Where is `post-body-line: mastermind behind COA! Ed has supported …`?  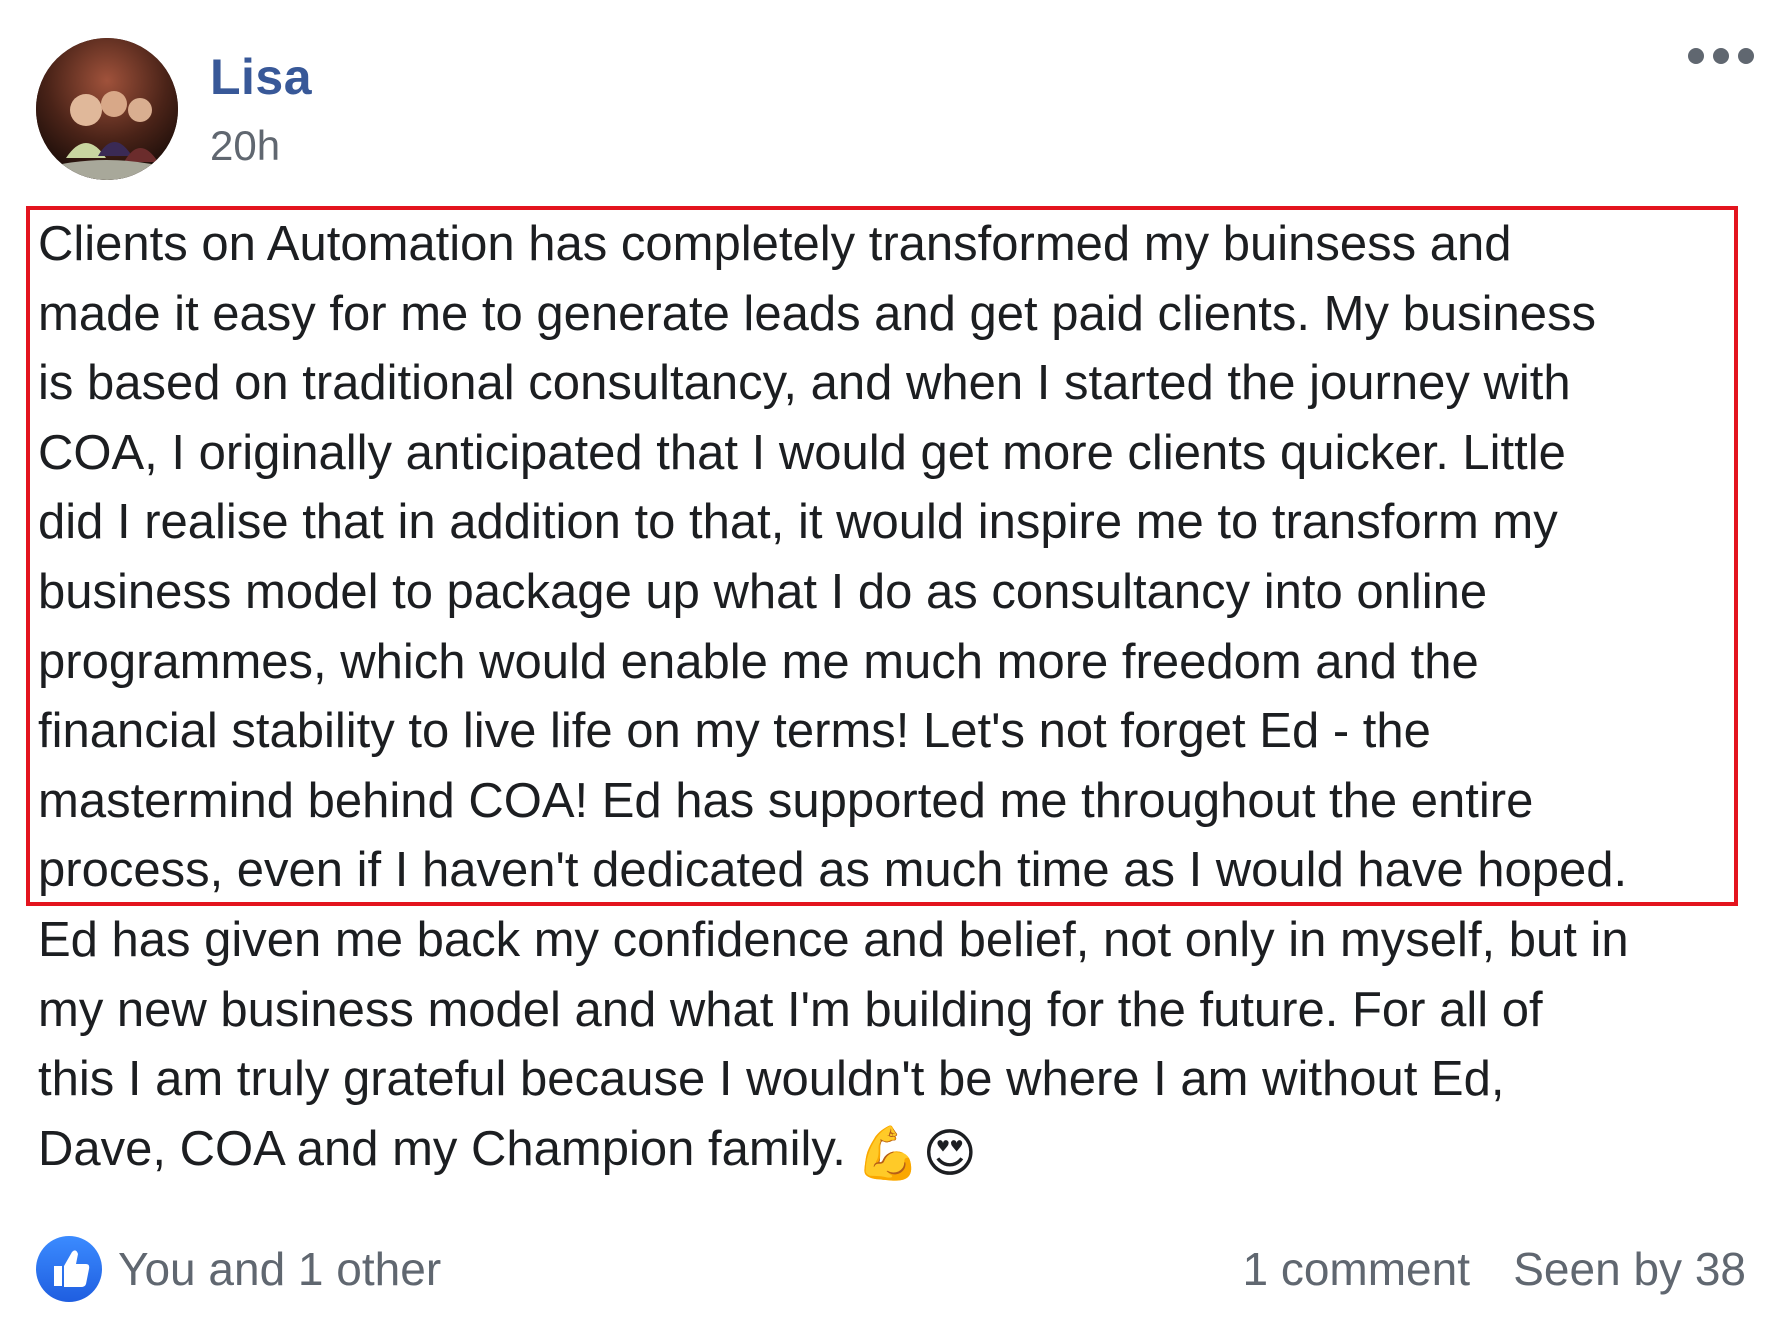 post-body-line: mastermind behind COA! Ed has supported … is located at coordinates (786, 800).